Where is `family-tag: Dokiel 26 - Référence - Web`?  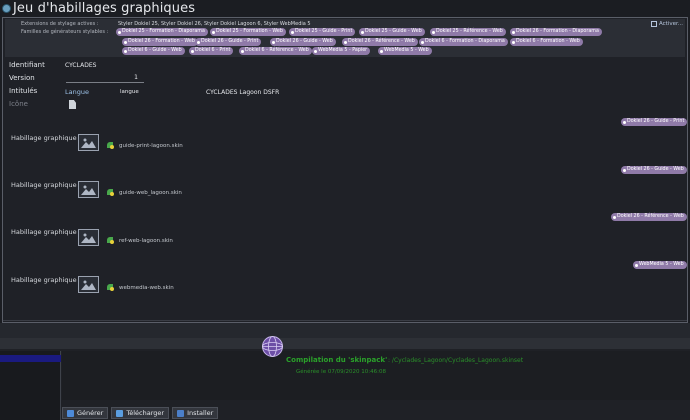
family-tag: Dokiel 26 - Référence - Web is located at coordinates (380, 42).